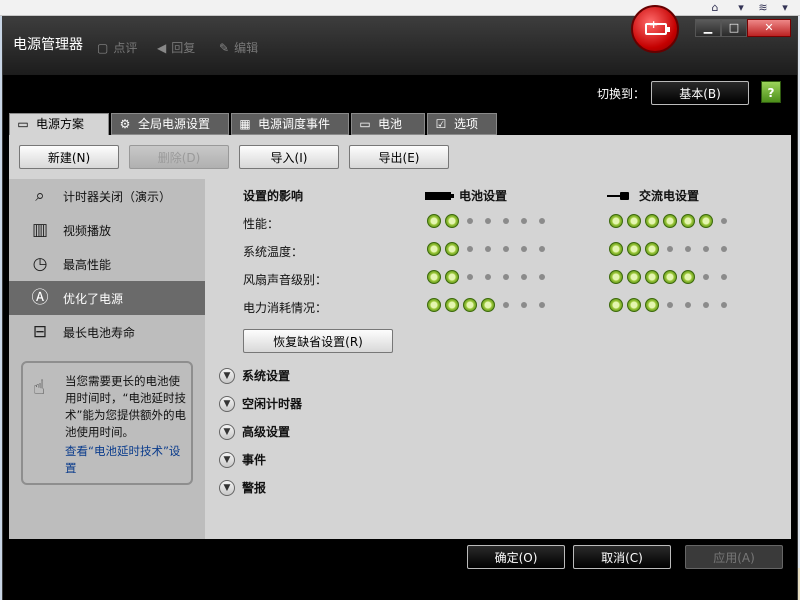 Image resolution: width=800 pixels, height=600 pixels. What do you see at coordinates (462, 124) in the screenshot?
I see `tab-options: ☑ 选项` at bounding box center [462, 124].